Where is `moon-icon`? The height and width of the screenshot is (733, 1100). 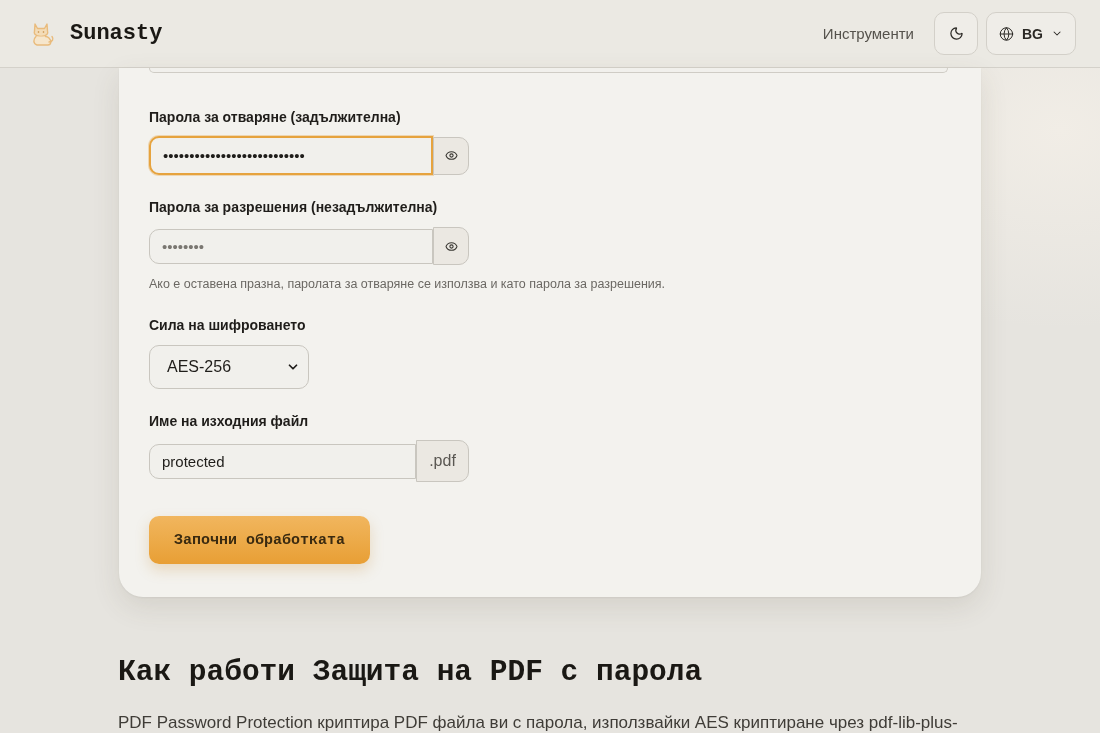
moon-icon is located at coordinates (956, 33).